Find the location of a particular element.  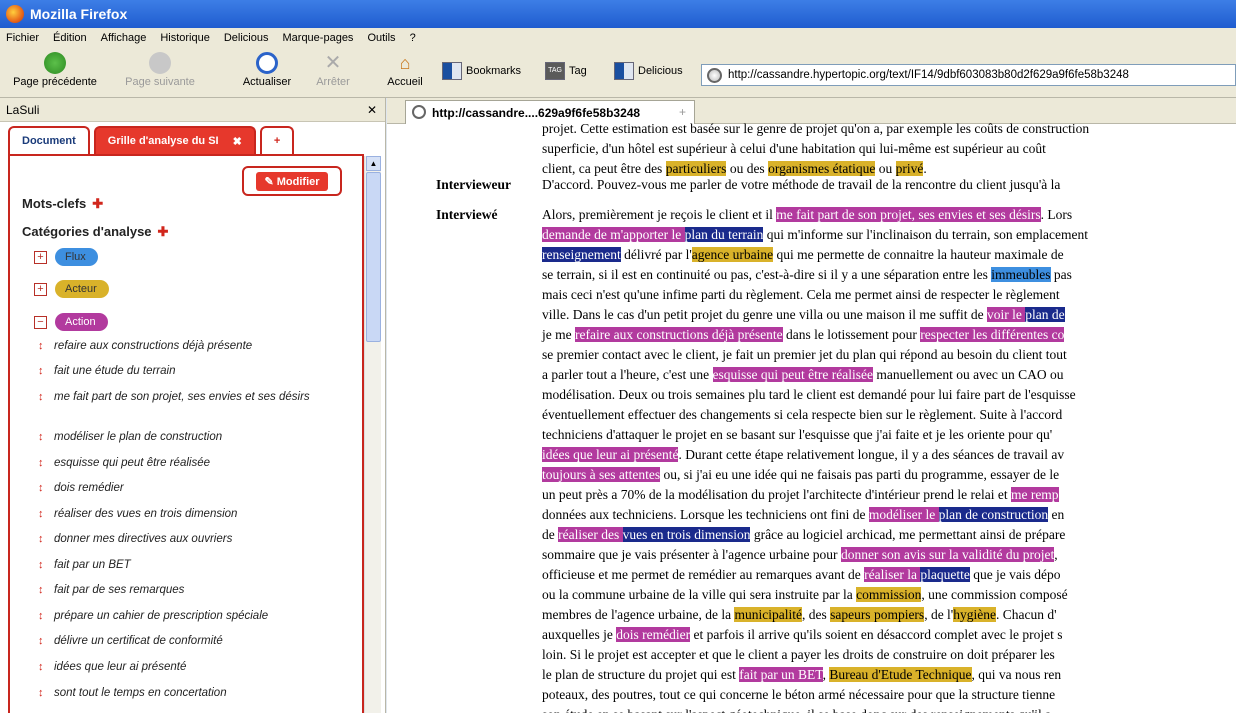

tab-grille-label: Grille d'analyse du SI is located at coordinates (163, 141).